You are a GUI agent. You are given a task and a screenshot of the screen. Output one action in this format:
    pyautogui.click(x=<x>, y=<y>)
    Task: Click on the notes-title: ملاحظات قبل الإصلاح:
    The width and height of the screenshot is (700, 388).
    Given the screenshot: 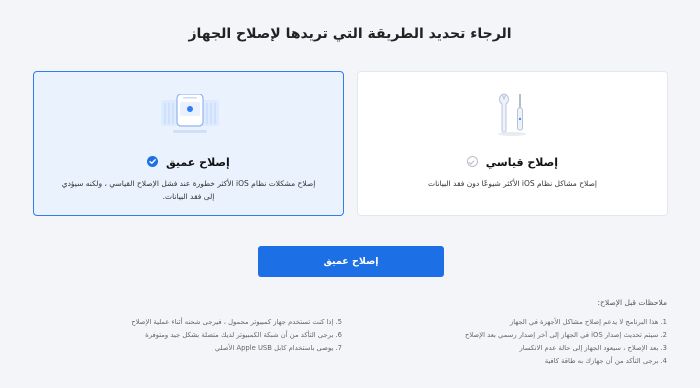 What is the action you would take?
    pyautogui.click(x=632, y=302)
    